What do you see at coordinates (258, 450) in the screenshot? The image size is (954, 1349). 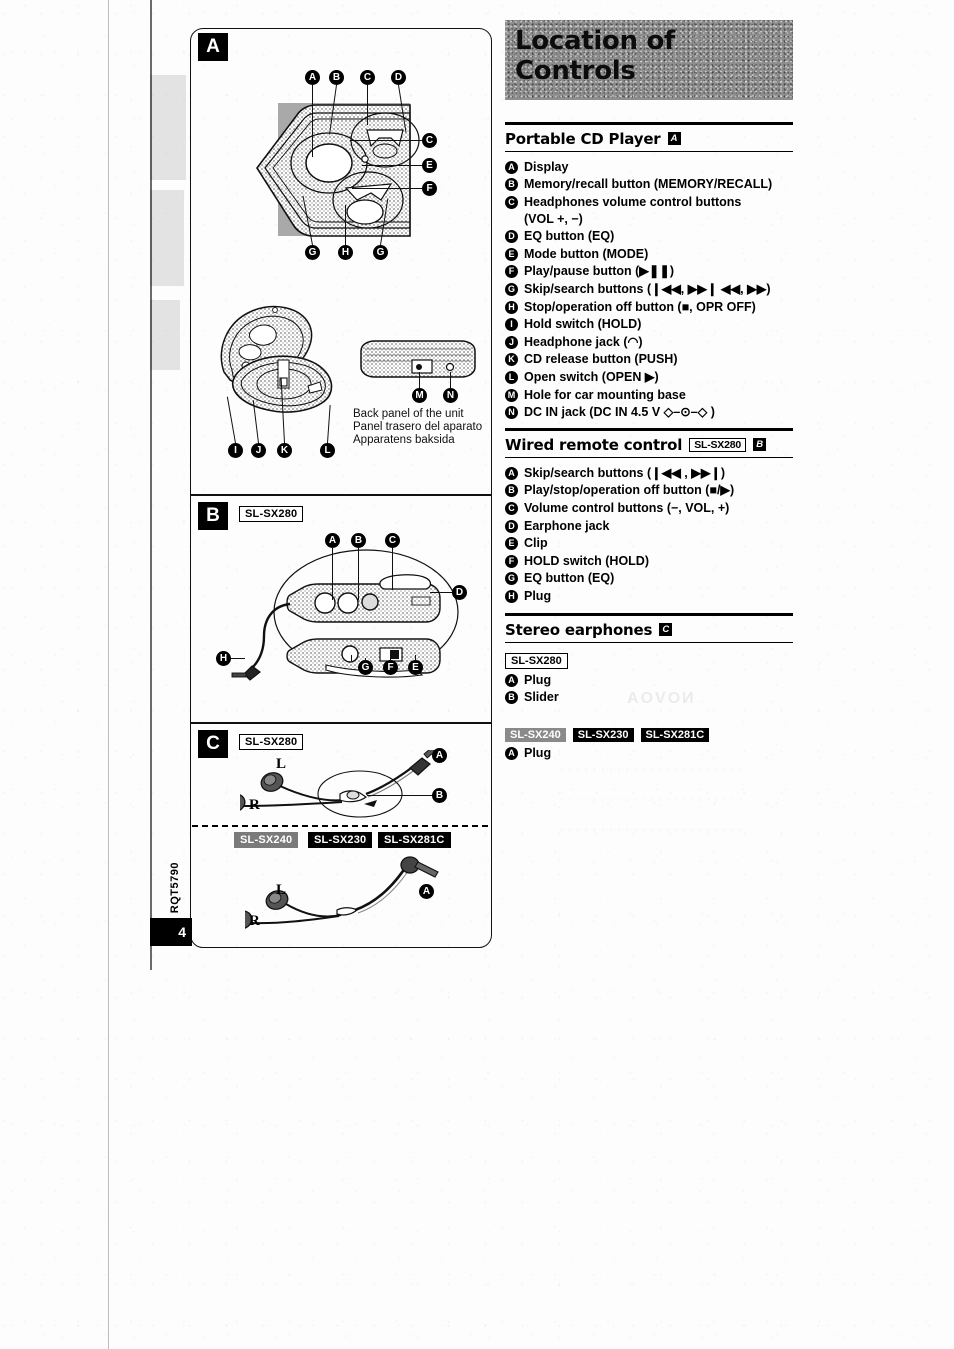 I see `callout-j: J` at bounding box center [258, 450].